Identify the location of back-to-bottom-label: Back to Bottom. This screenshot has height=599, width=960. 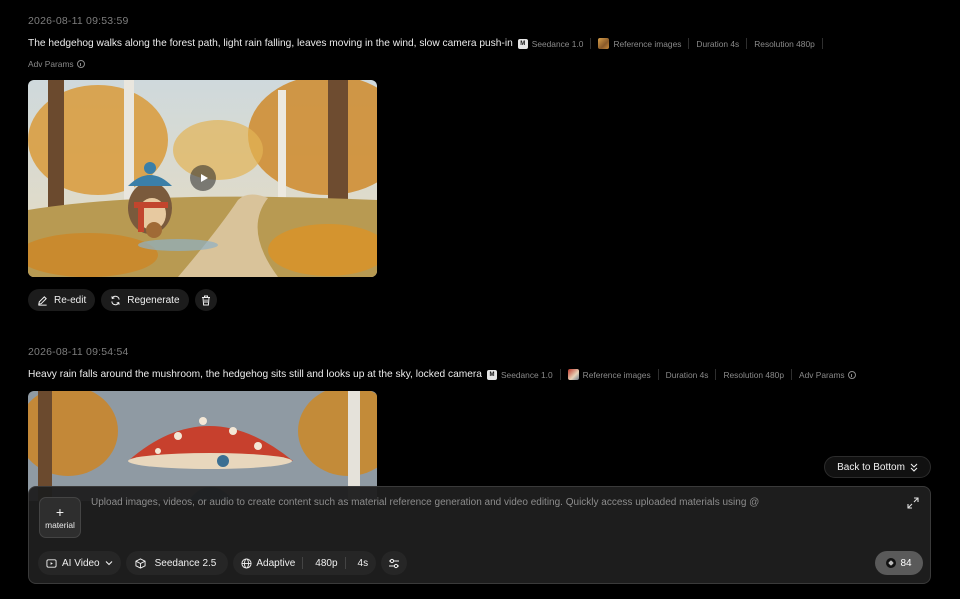
(871, 467).